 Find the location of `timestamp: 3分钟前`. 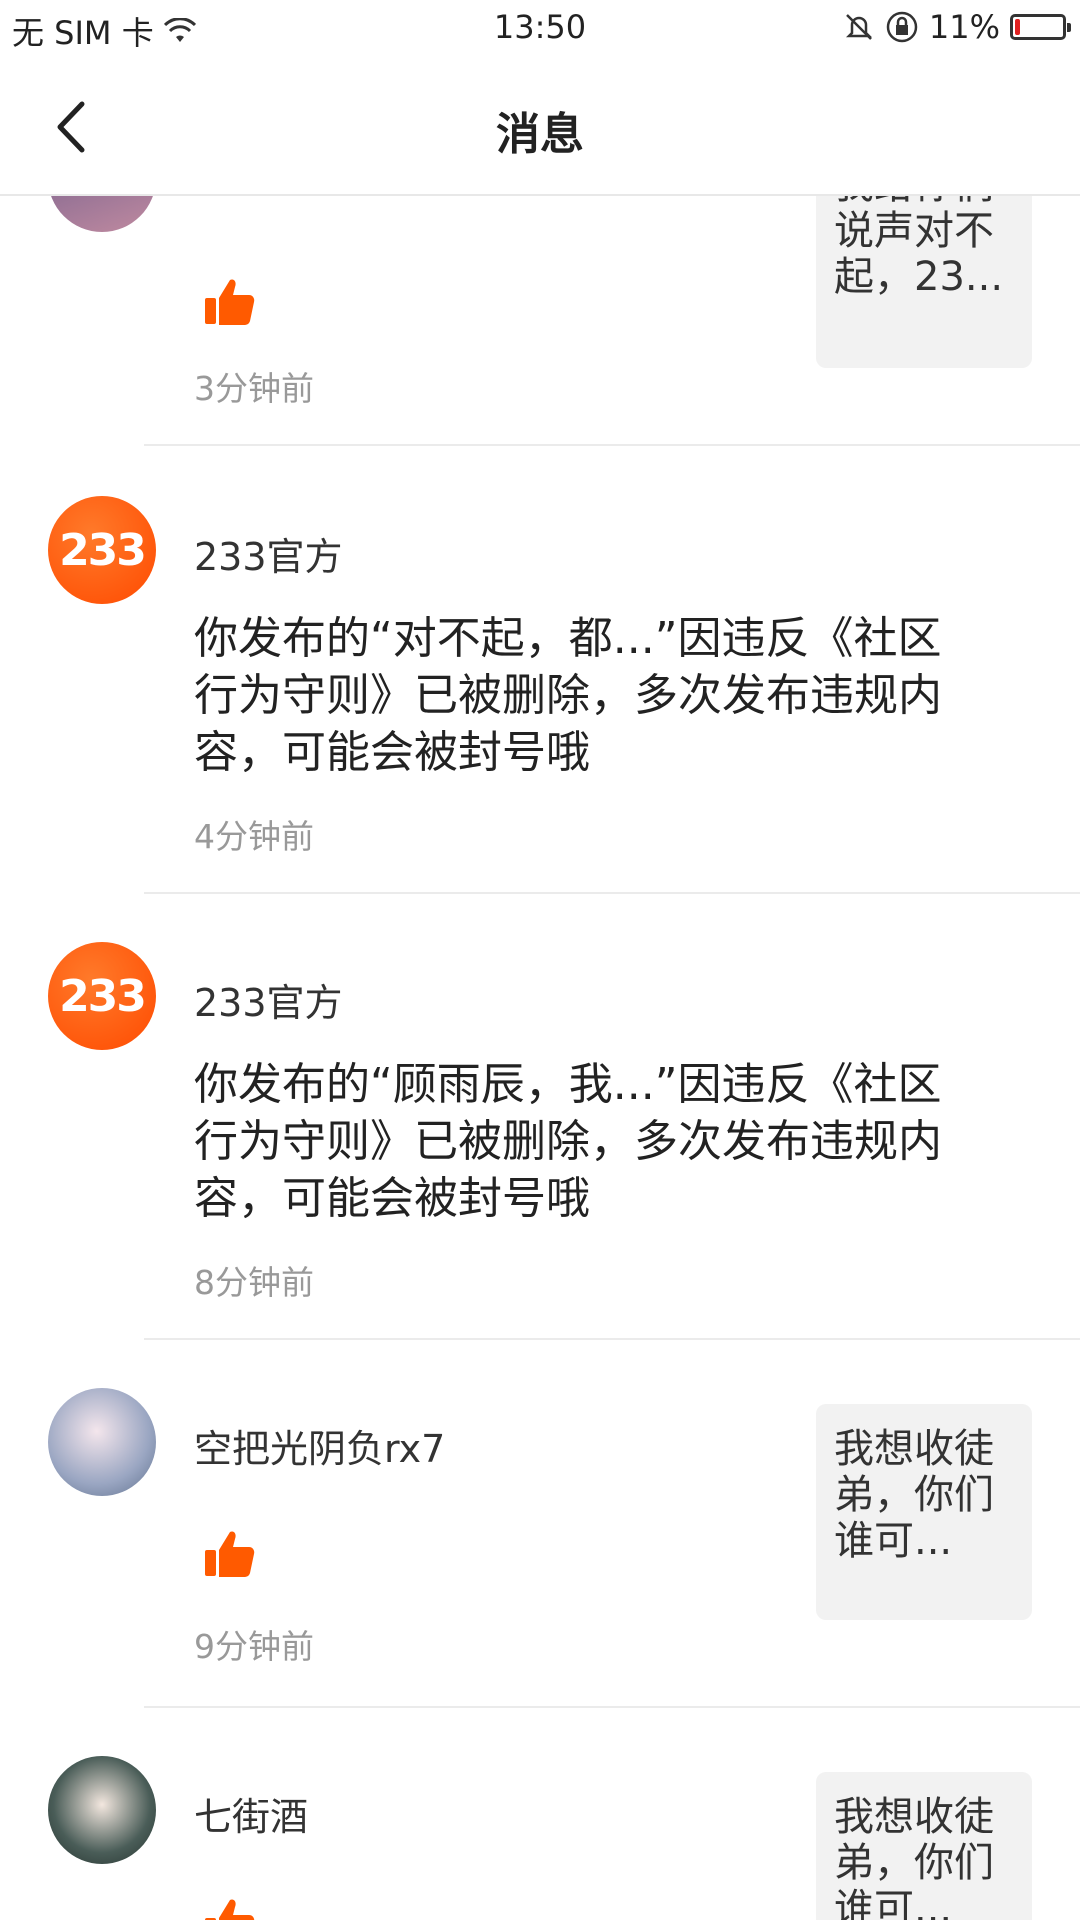

timestamp: 3分钟前 is located at coordinates (254, 388).